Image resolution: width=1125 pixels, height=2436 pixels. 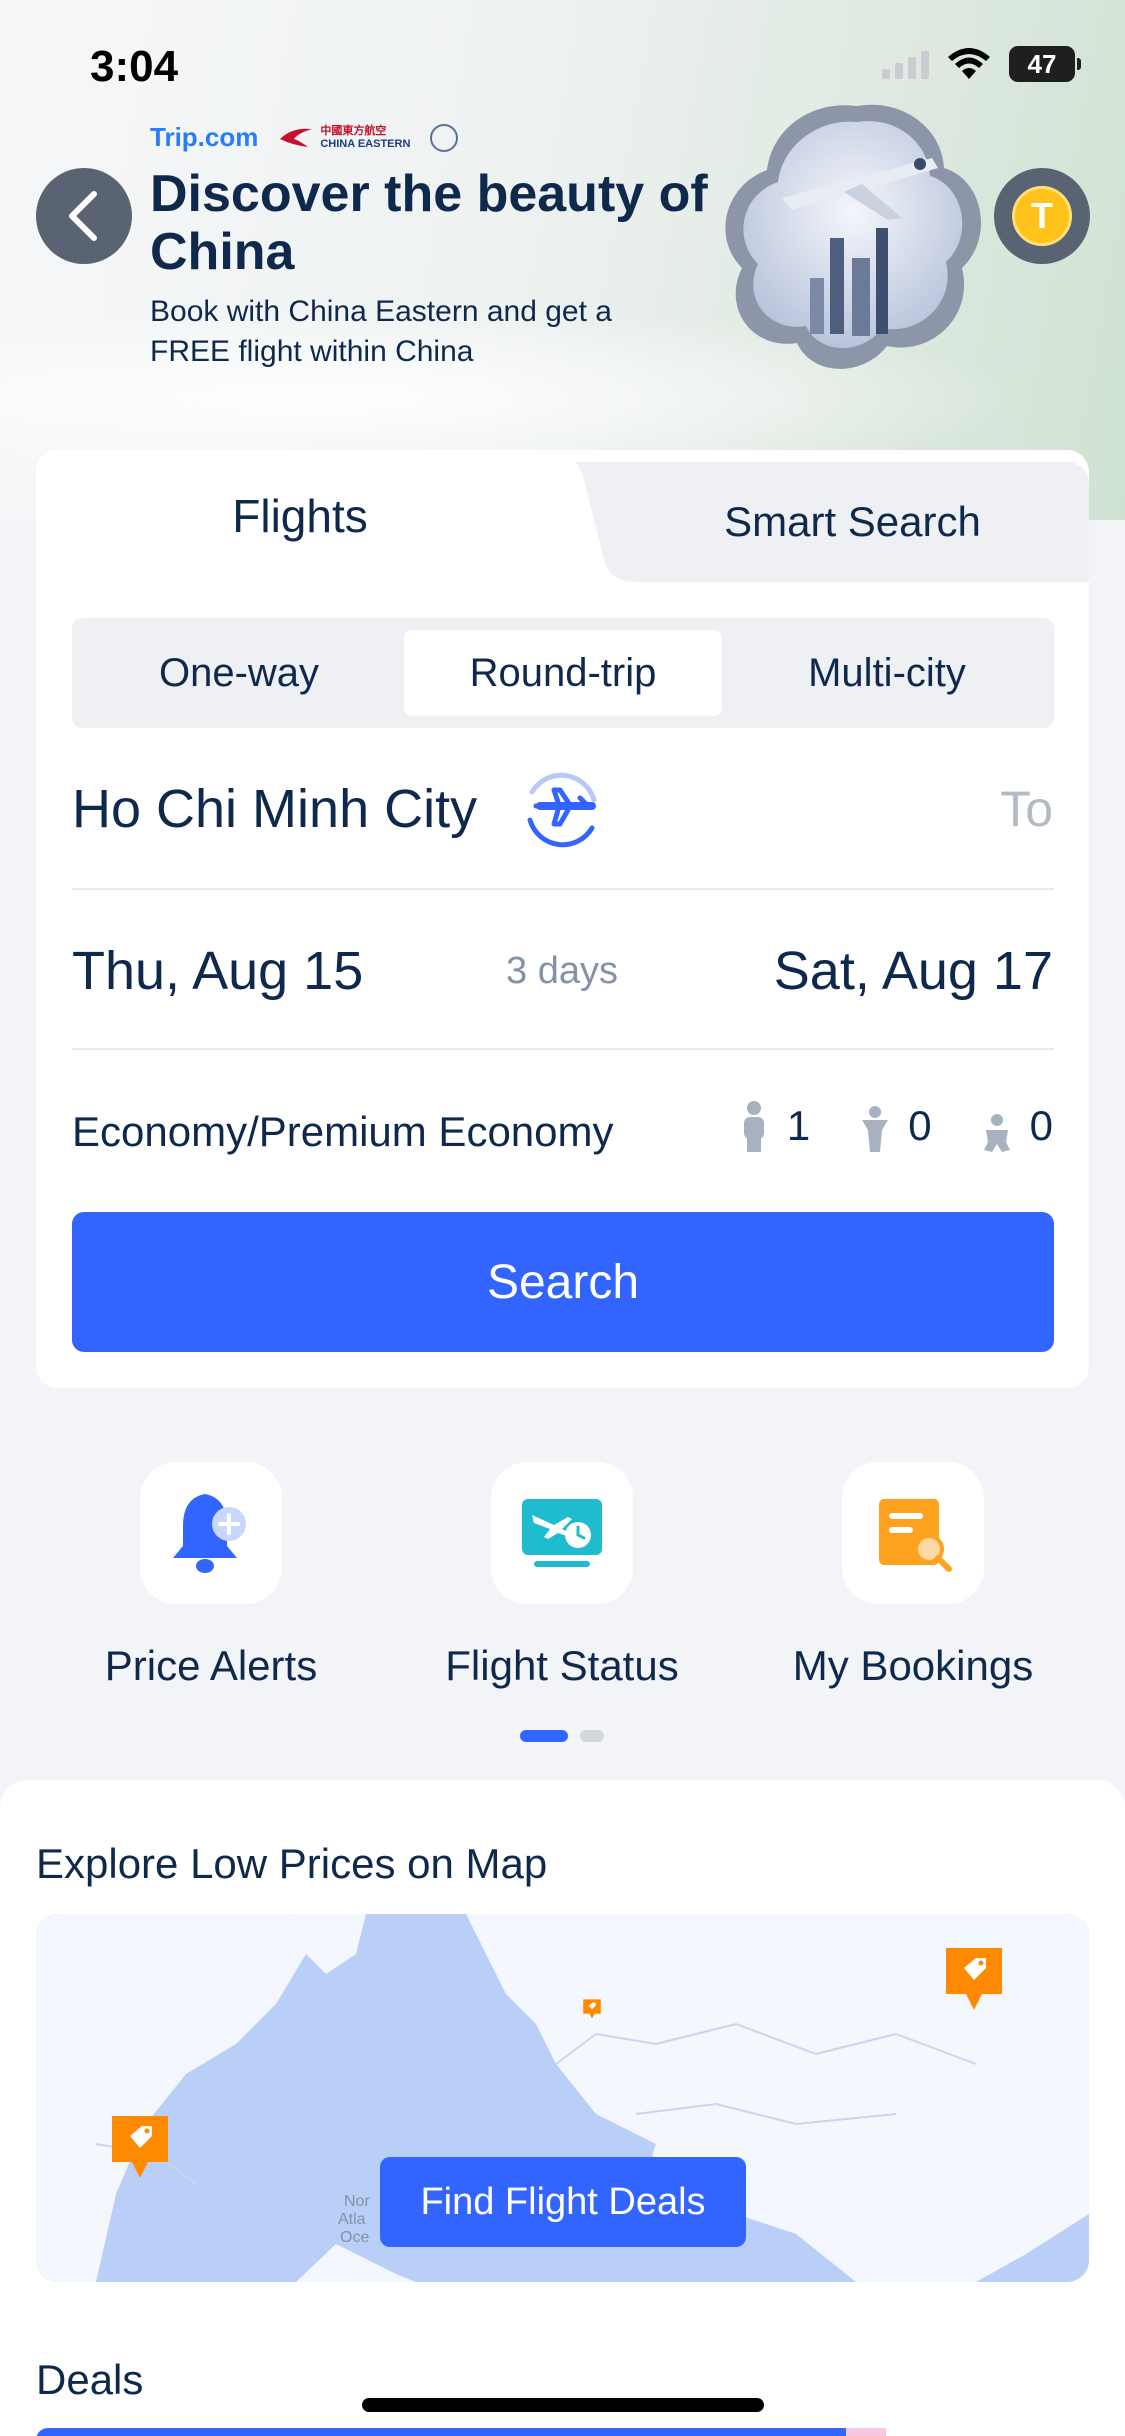 What do you see at coordinates (562, 971) in the screenshot?
I see `trip-duration: 3 days` at bounding box center [562, 971].